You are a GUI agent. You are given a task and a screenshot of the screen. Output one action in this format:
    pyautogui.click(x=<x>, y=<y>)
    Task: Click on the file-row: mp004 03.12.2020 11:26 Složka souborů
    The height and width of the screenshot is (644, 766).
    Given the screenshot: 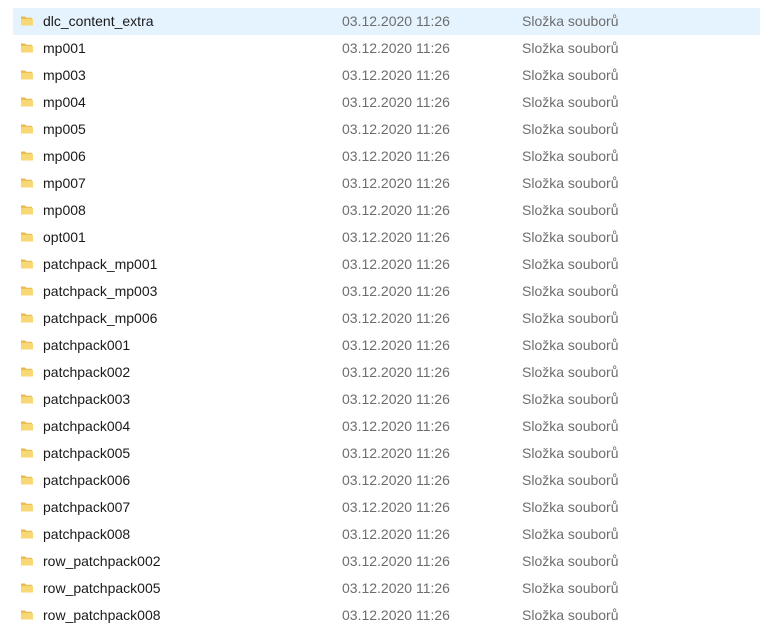 What is the action you would take?
    pyautogui.click(x=386, y=102)
    